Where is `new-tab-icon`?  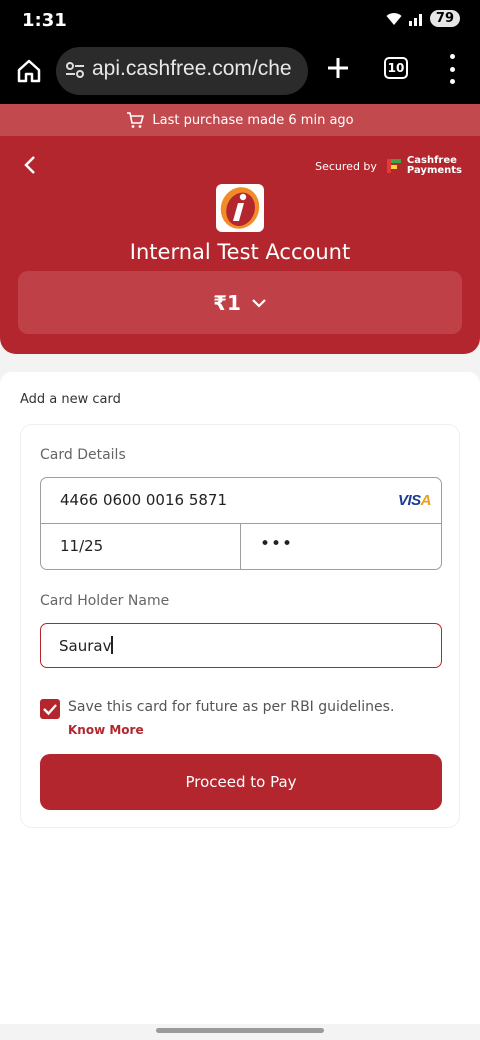
new-tab-icon is located at coordinates (338, 68).